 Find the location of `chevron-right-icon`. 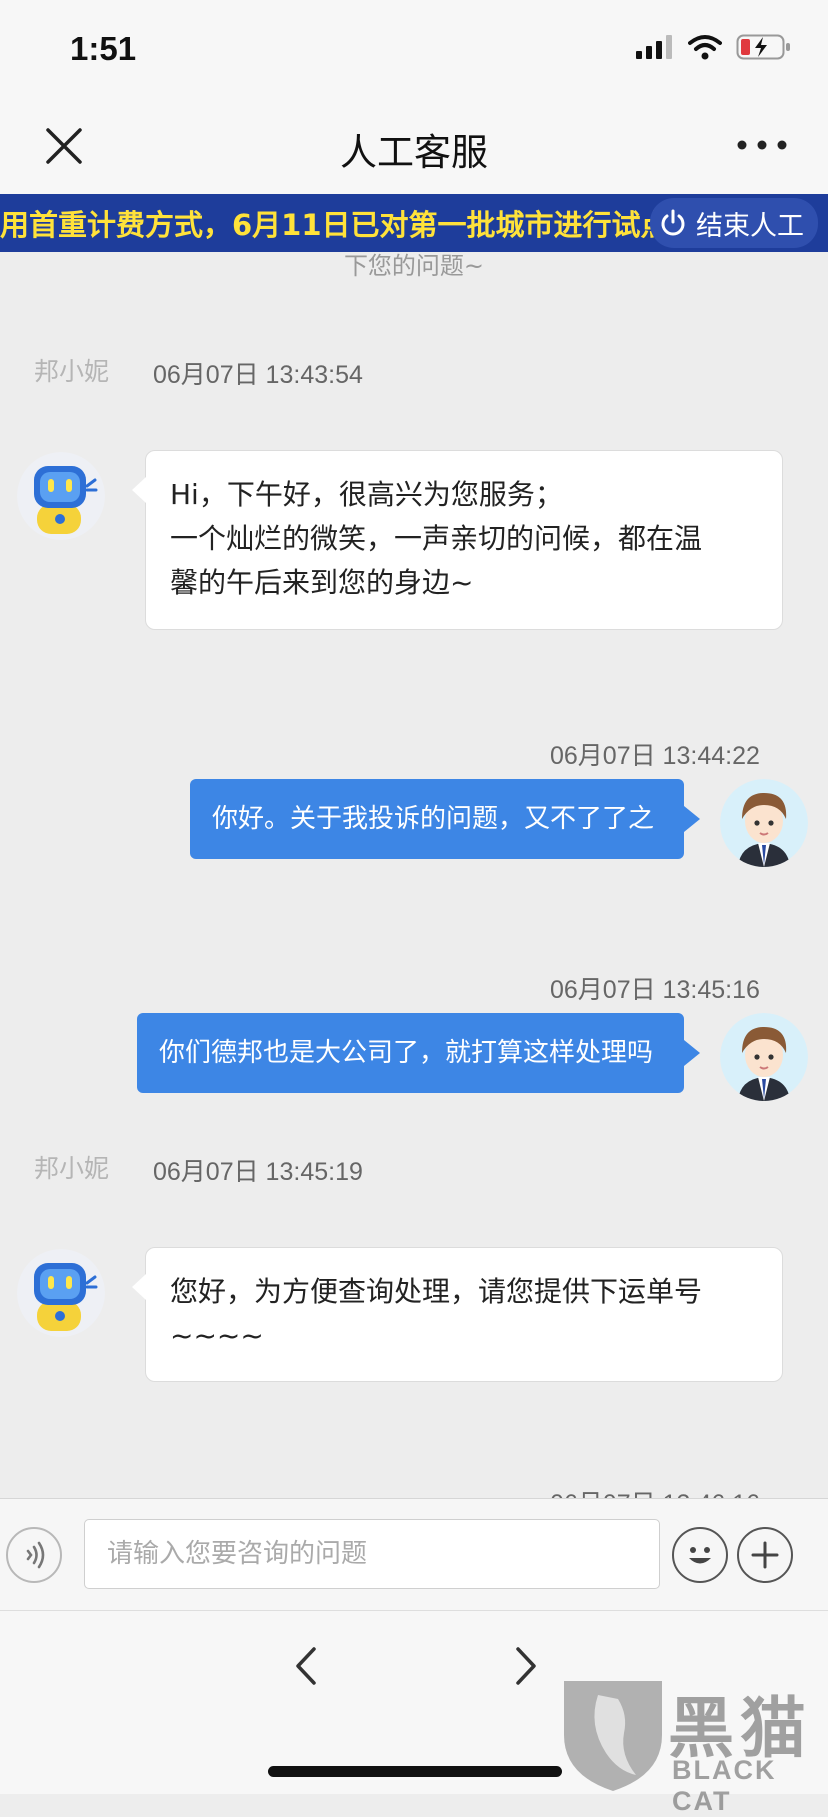

chevron-right-icon is located at coordinates (526, 1666).